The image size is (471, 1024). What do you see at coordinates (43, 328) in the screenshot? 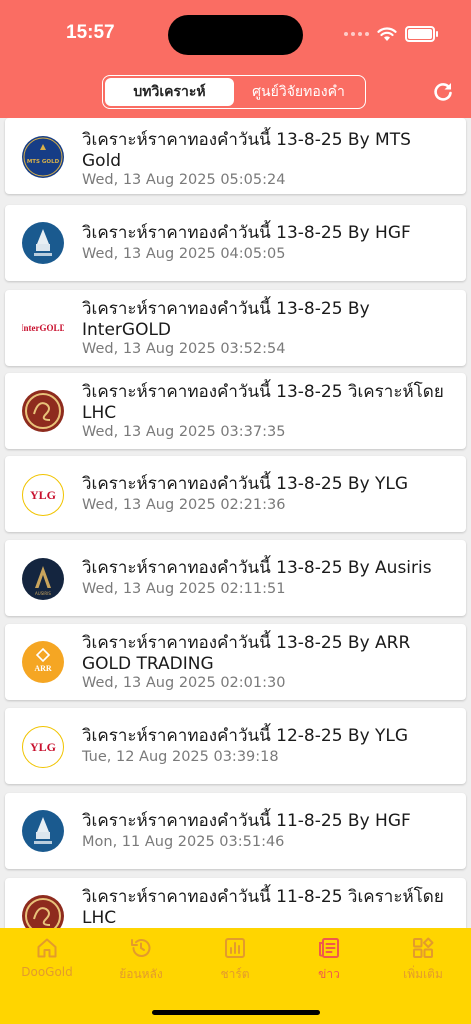
I see `intergold-logo: InterGOLD` at bounding box center [43, 328].